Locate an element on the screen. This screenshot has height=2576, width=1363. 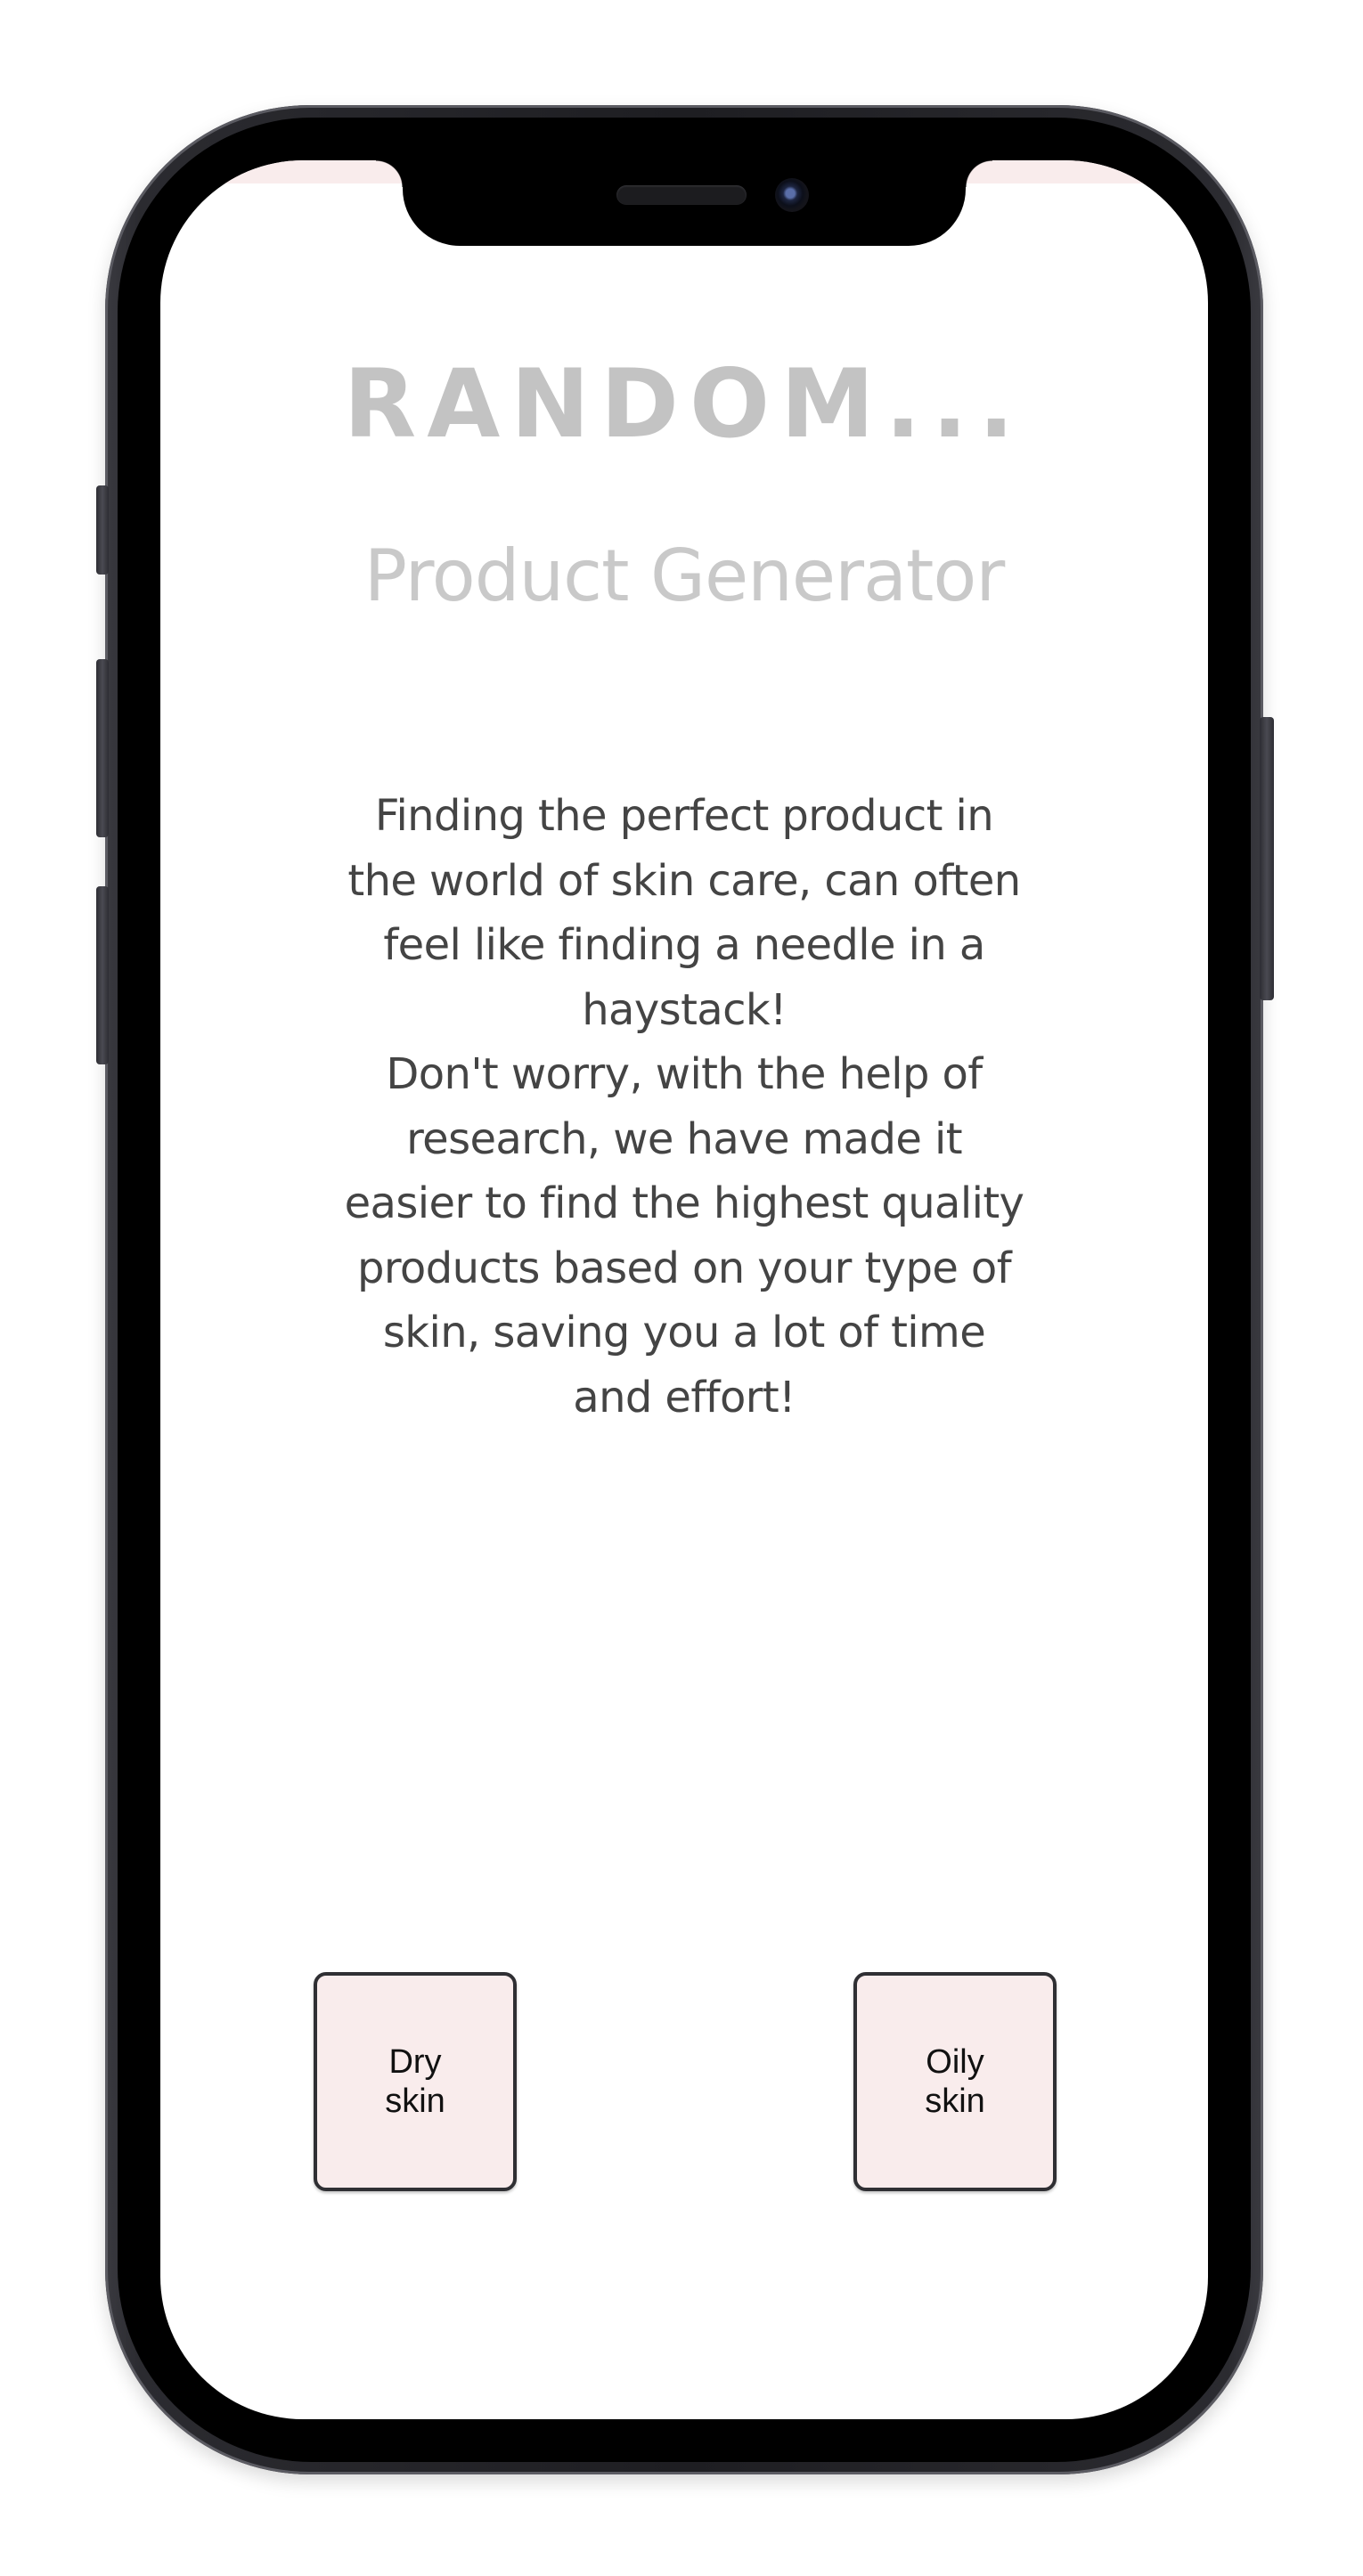
intro-line: easier to find the highest quality is located at coordinates (684, 1203).